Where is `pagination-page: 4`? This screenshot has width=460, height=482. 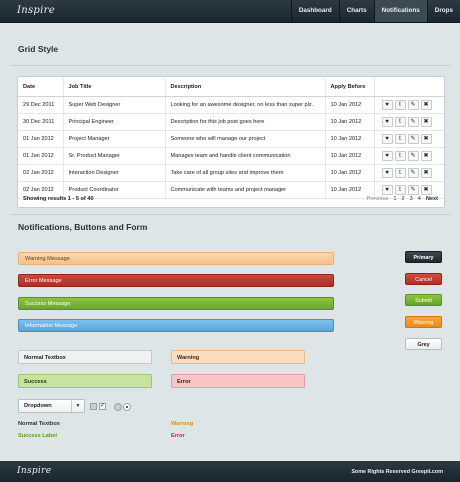 pagination-page: 4 is located at coordinates (419, 199).